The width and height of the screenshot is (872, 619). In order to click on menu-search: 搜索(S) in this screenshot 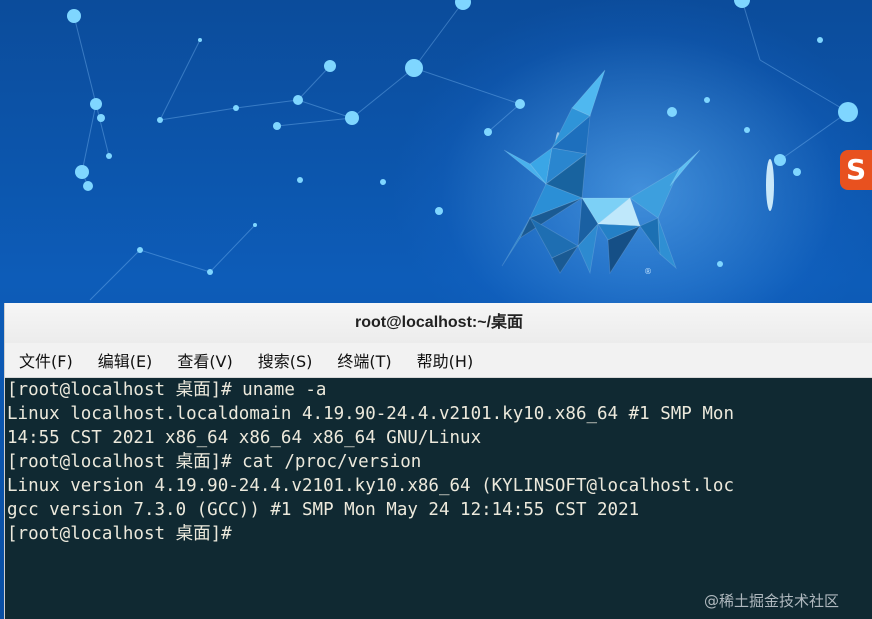, I will do `click(285, 360)`.